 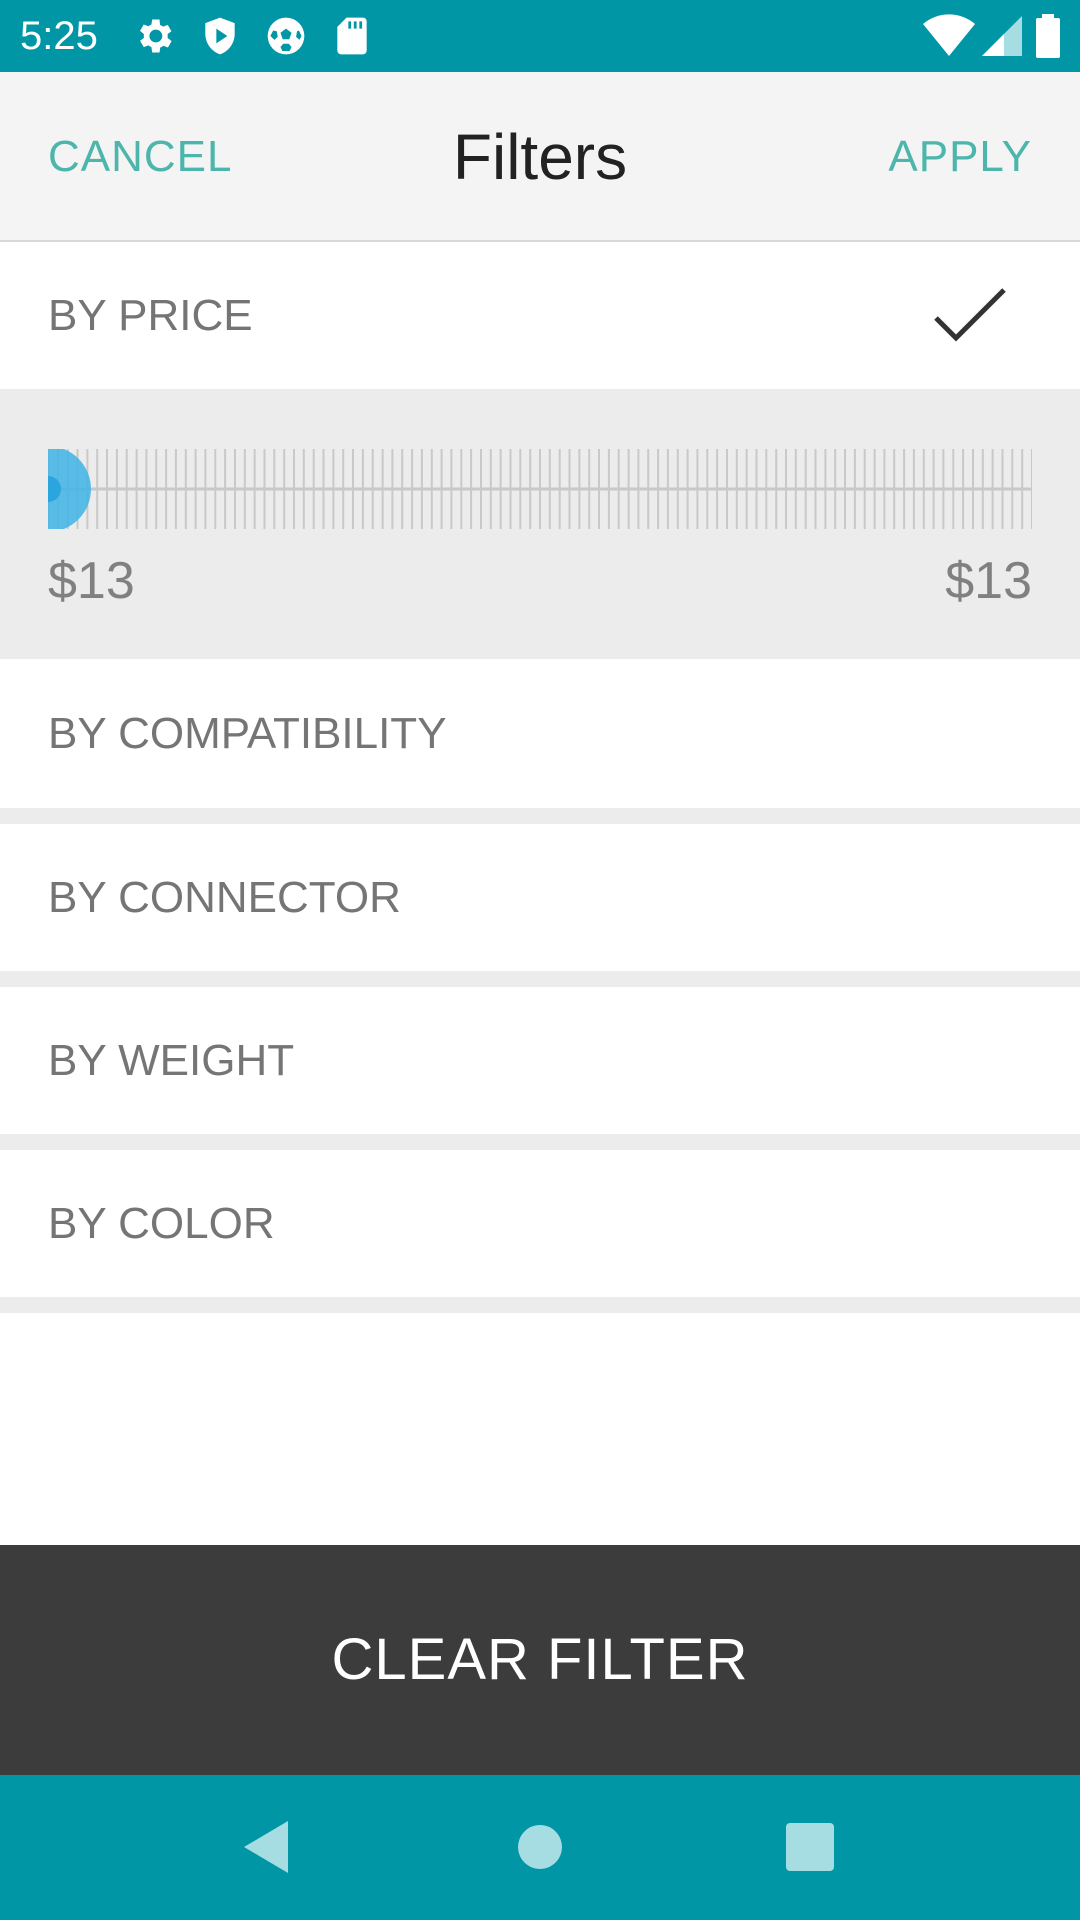 I want to click on checkmark-icon, so click(x=970, y=316).